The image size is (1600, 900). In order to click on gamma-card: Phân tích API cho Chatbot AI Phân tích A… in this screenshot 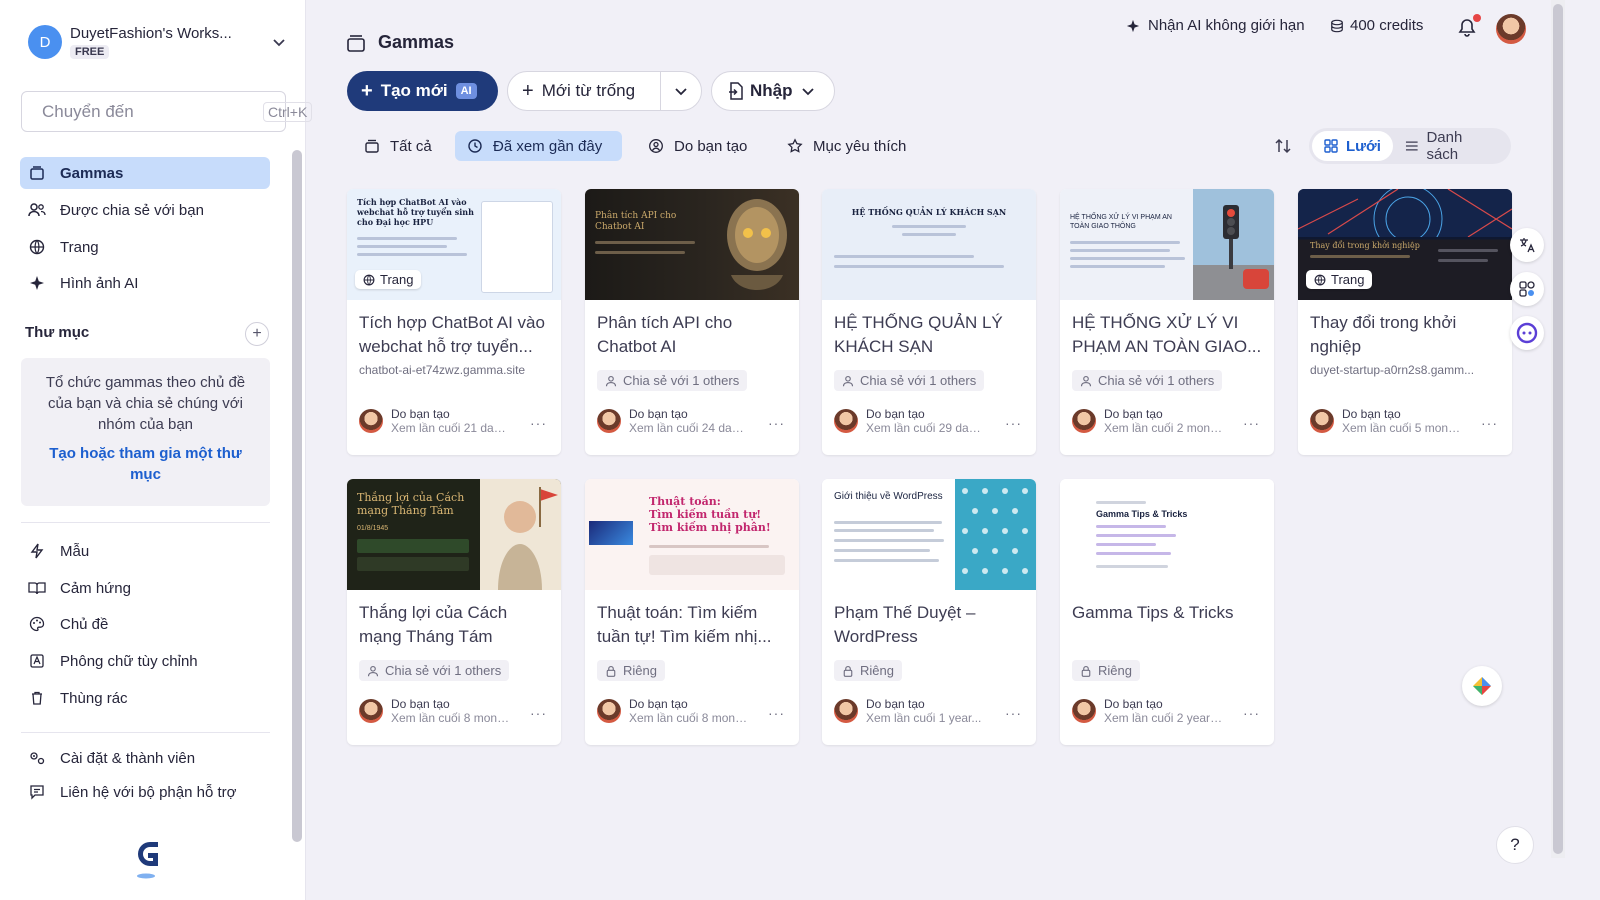, I will do `click(692, 322)`.